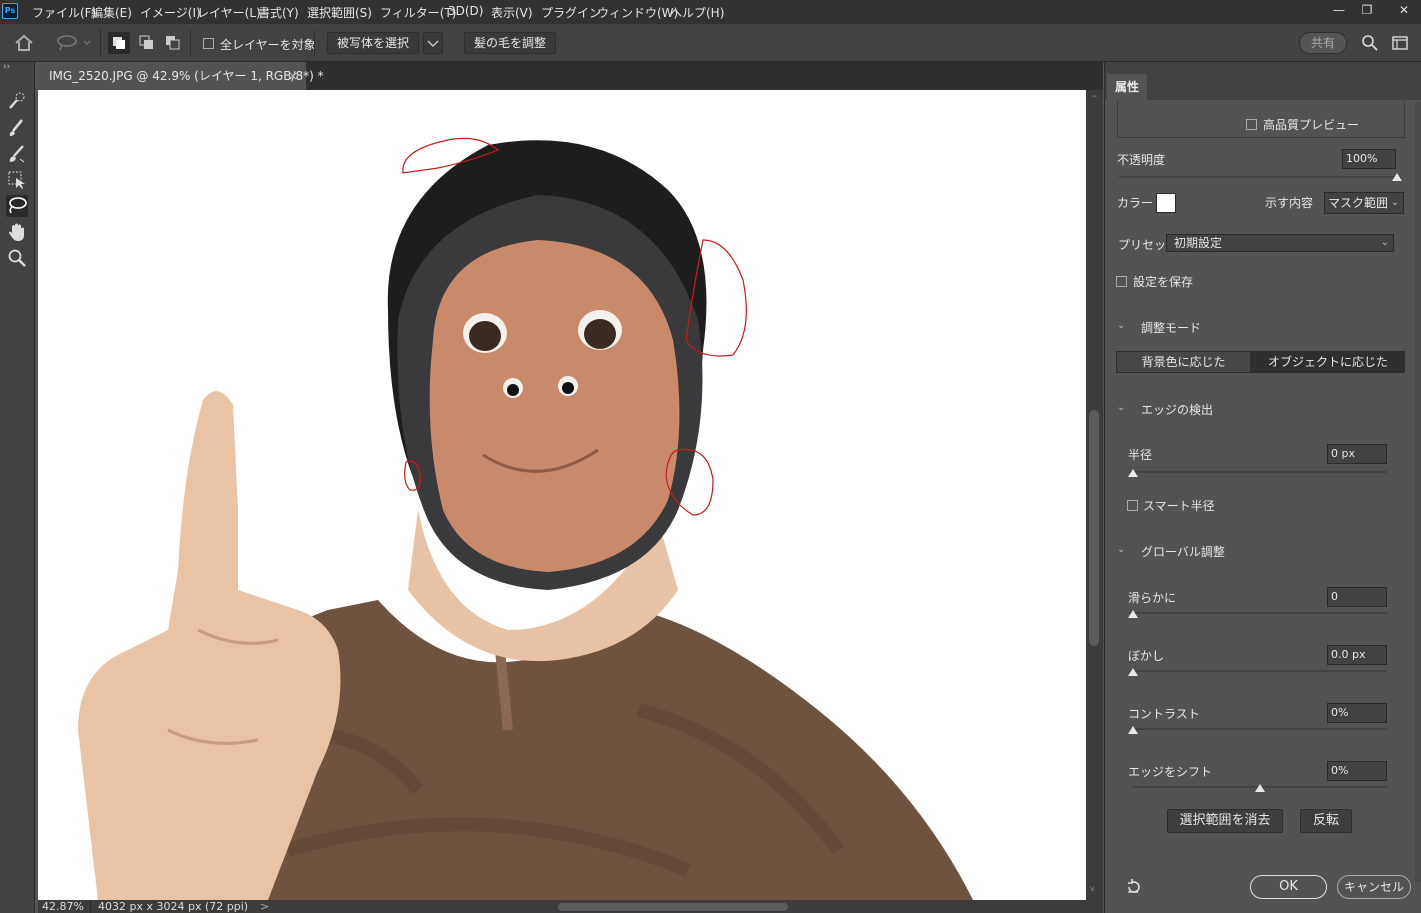 The height and width of the screenshot is (913, 1421). Describe the element at coordinates (1404, 11) in the screenshot. I see `close-window-button: ✕` at that location.